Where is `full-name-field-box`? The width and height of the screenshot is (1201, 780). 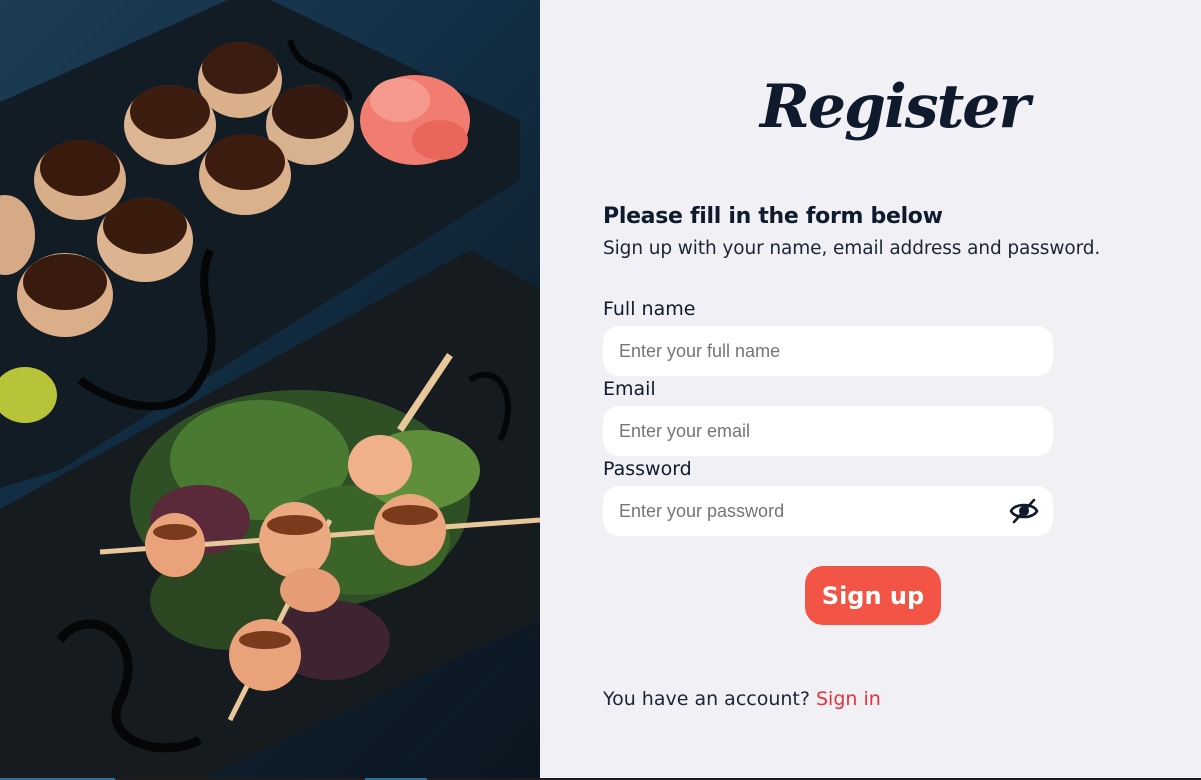 full-name-field-box is located at coordinates (828, 351).